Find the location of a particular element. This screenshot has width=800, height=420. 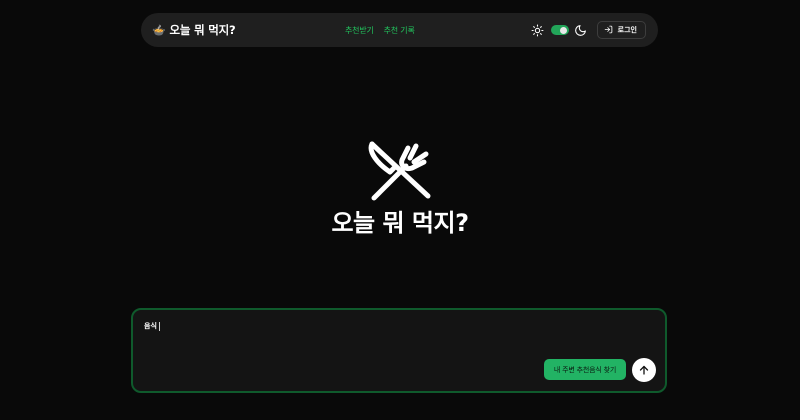

nearby-recommend-button: 내 주변 추천음식 찾기 is located at coordinates (585, 369).